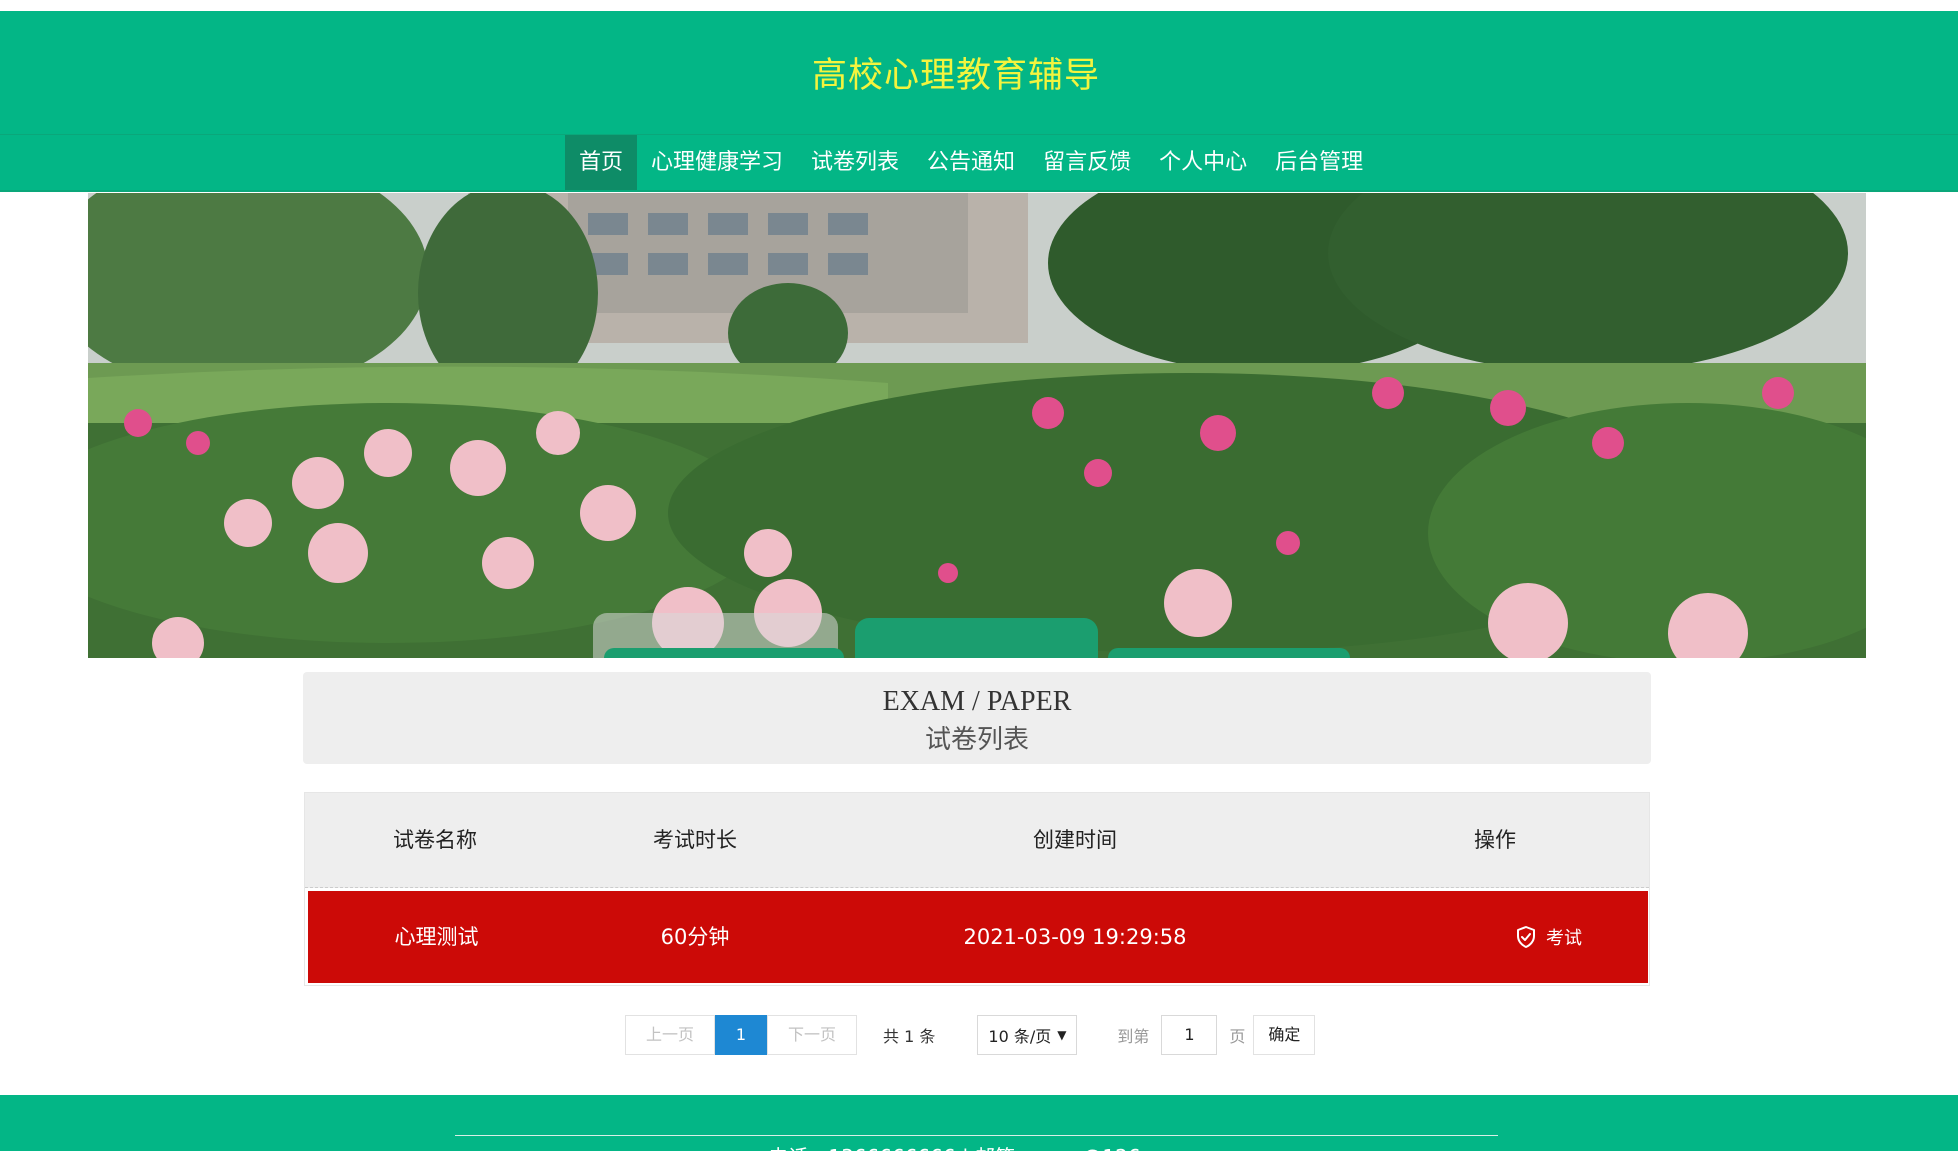 The height and width of the screenshot is (1170, 1958). I want to click on nav-items: 首页 心理健康学习 试卷列表 公告通知 留言反馈 个人中心 后台管理, so click(971, 162).